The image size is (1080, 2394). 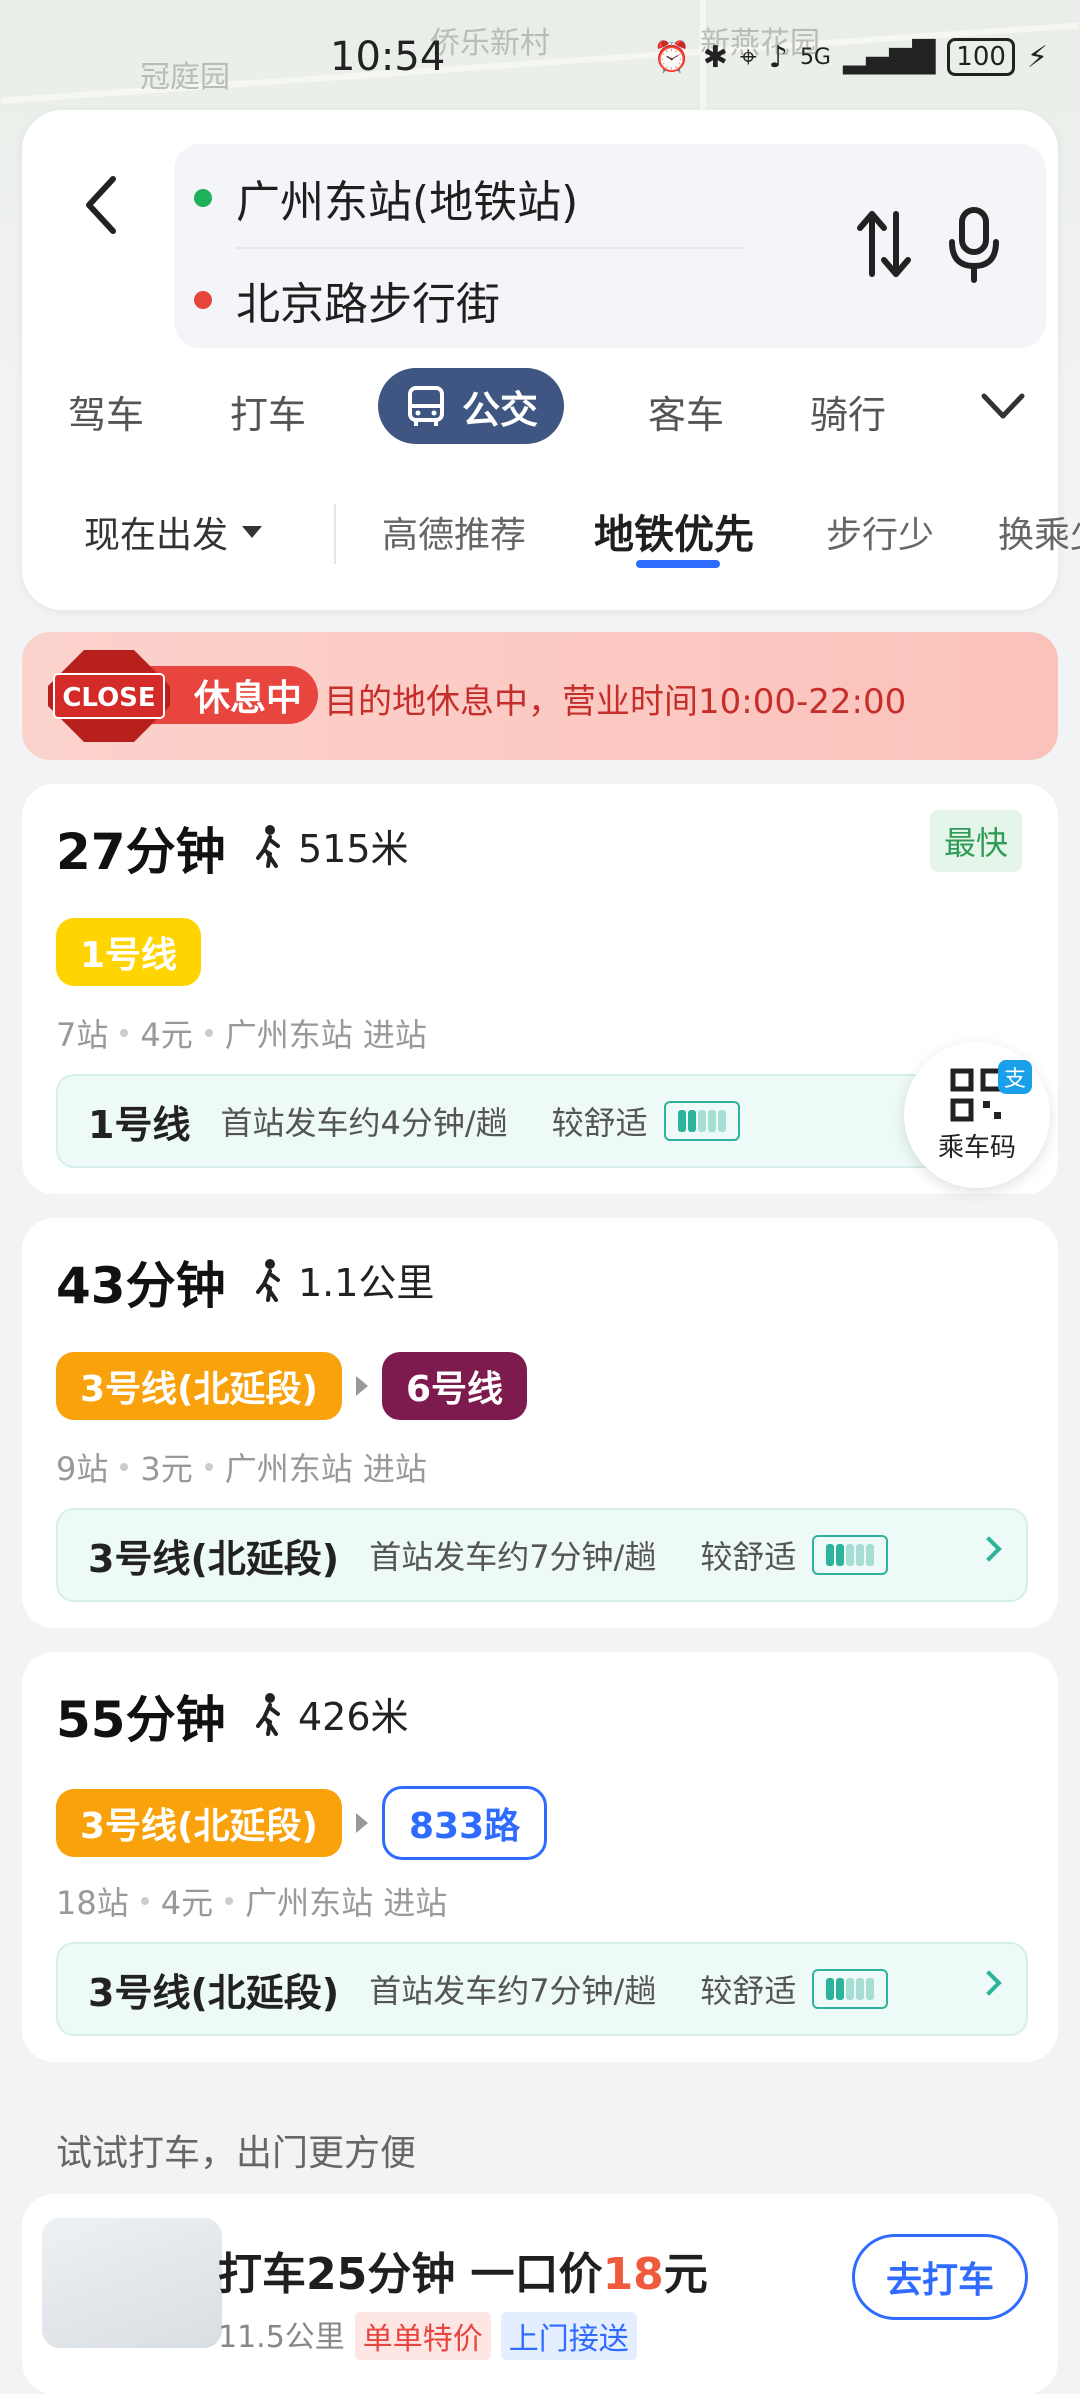 What do you see at coordinates (108, 698) in the screenshot?
I see `close-sign-text: CLOSE` at bounding box center [108, 698].